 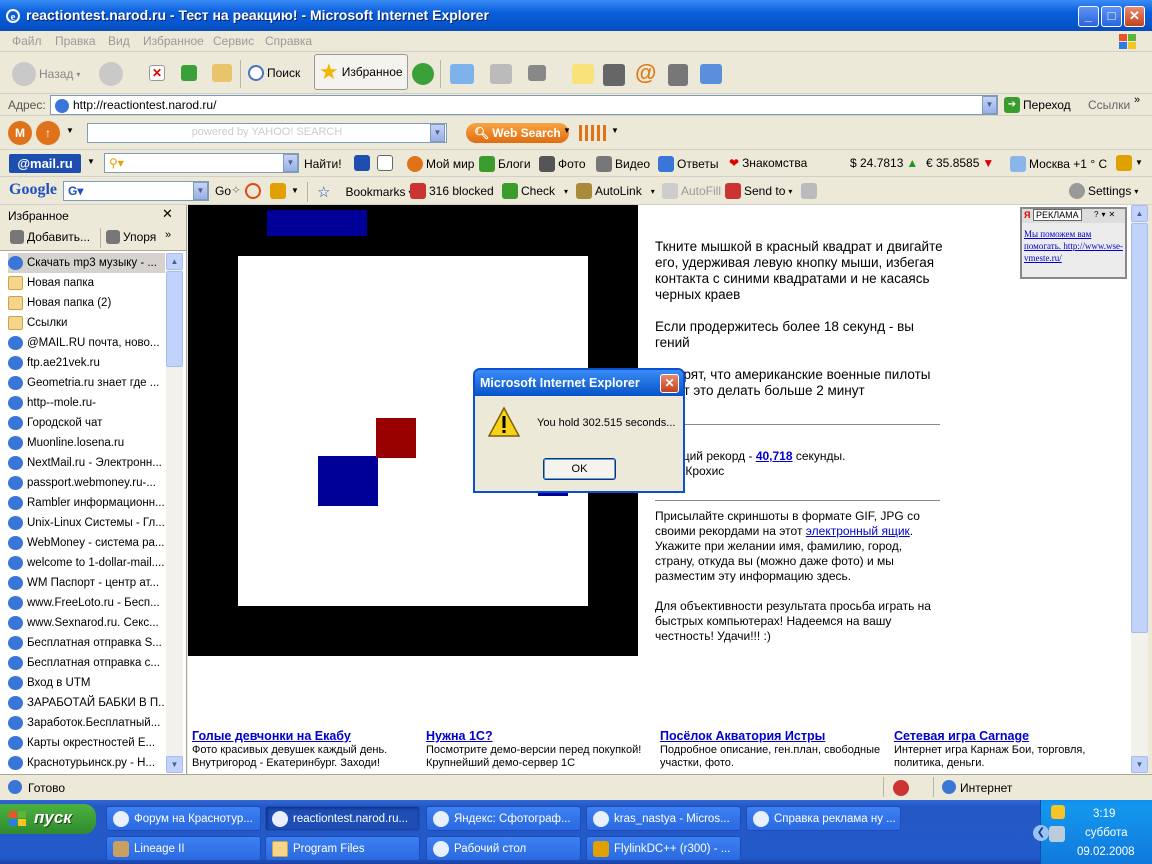 What do you see at coordinates (452, 191) in the screenshot?
I see `google-popup-blocker: 316 blocked` at bounding box center [452, 191].